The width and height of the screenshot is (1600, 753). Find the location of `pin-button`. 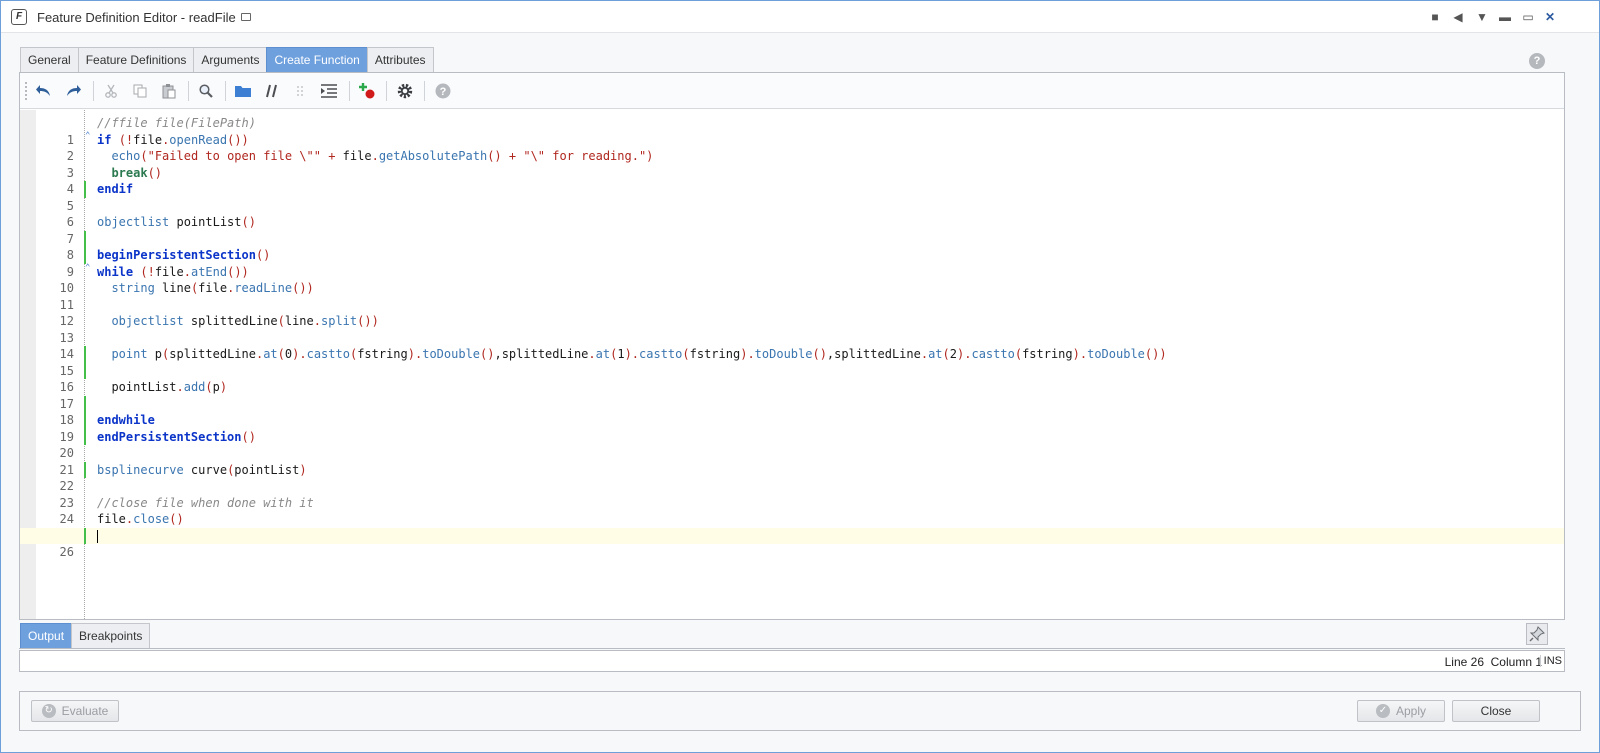

pin-button is located at coordinates (1537, 634).